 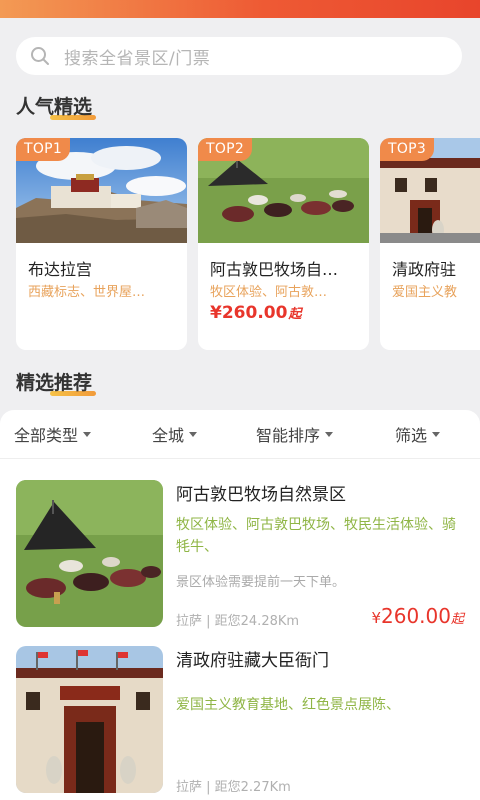 What do you see at coordinates (137, 56) in the screenshot?
I see `search-placeholder: 搜索全省景区/门票` at bounding box center [137, 56].